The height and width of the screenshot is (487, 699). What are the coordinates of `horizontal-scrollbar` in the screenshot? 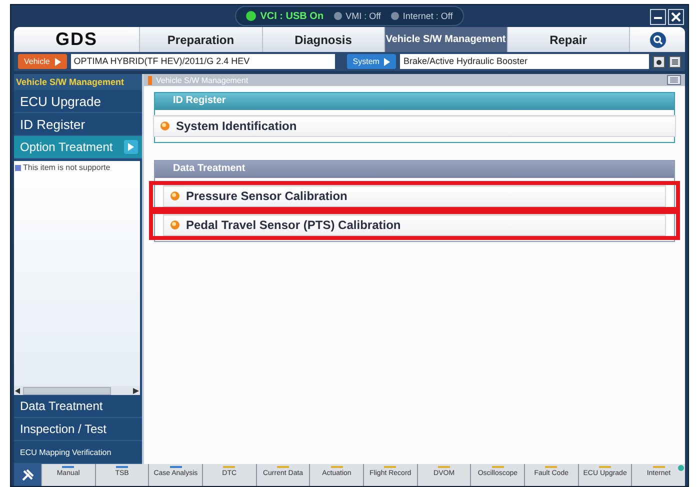 It's located at (77, 390).